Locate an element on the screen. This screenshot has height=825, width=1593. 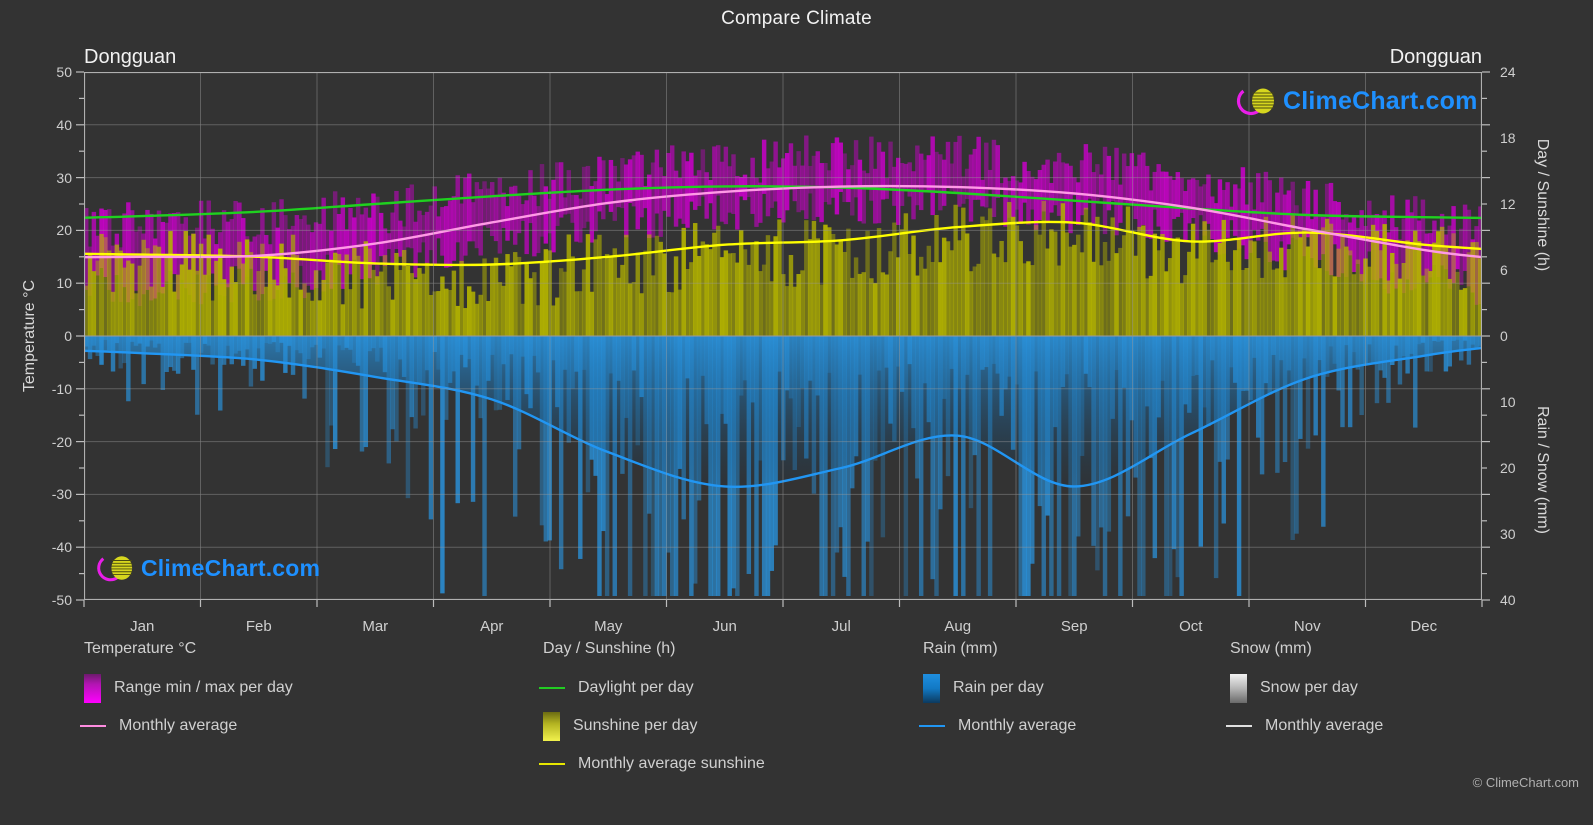
legend-item: Rain per day is located at coordinates (999, 688).